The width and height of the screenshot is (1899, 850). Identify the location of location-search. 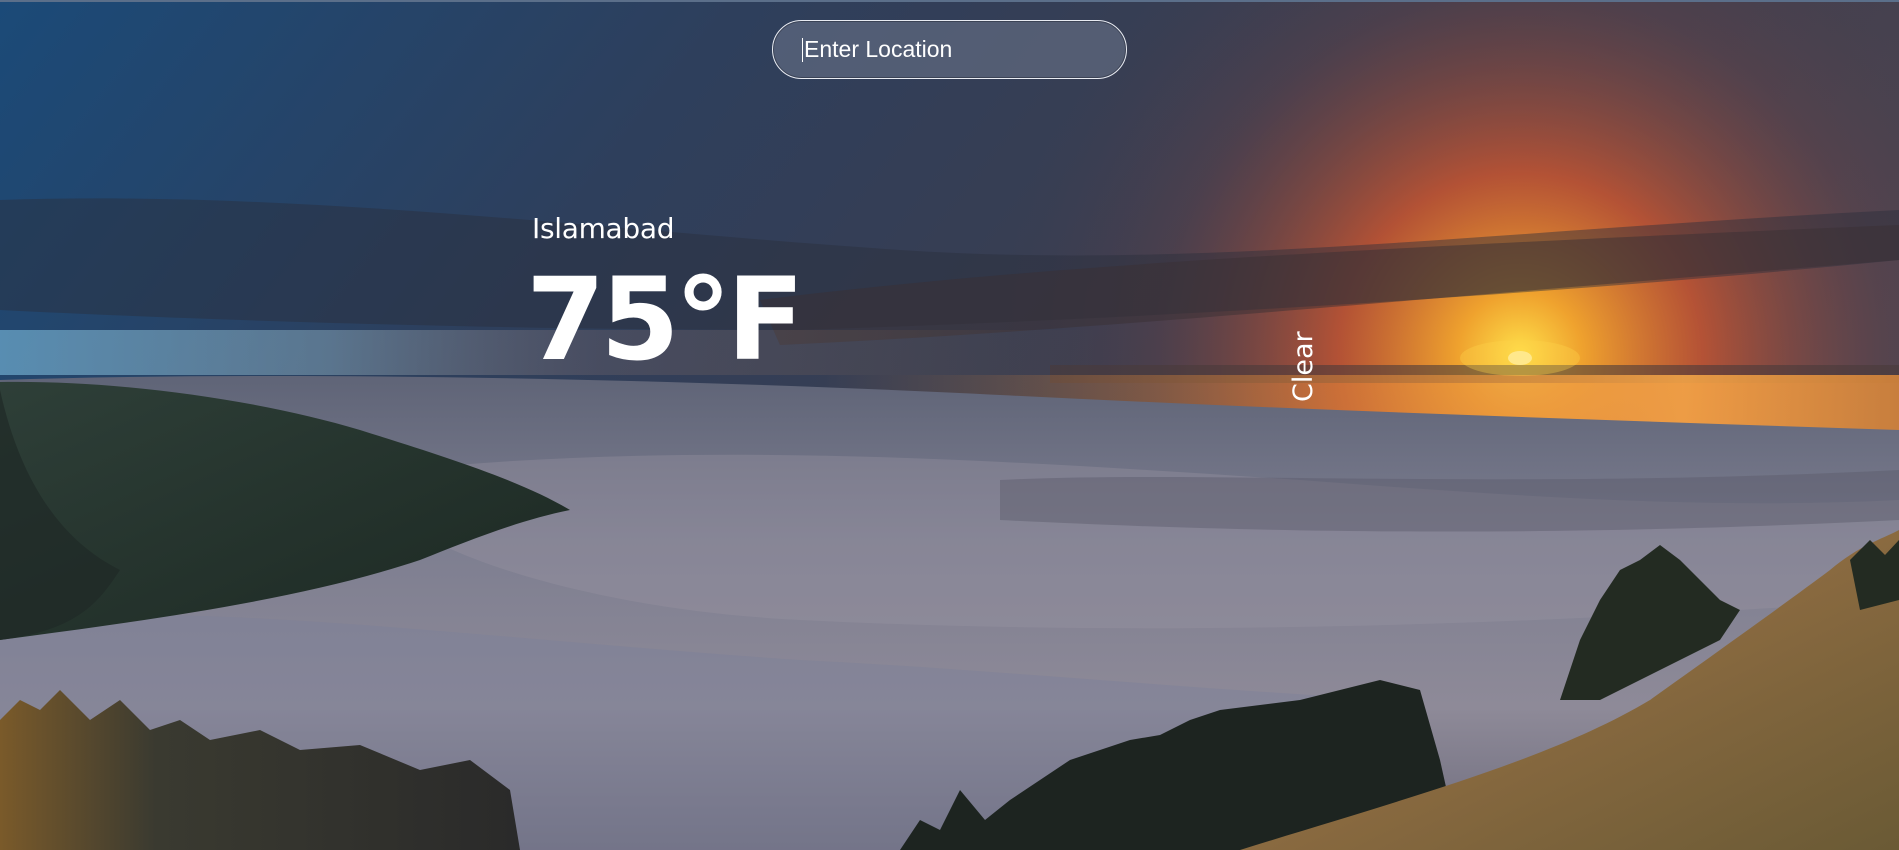
(949, 49).